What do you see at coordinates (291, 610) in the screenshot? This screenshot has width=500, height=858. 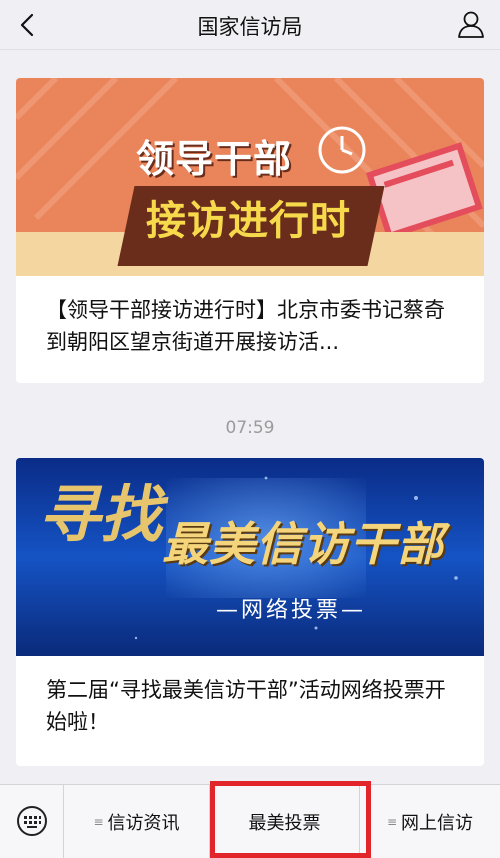 I see `banner-subtitle: —网络投票—` at bounding box center [291, 610].